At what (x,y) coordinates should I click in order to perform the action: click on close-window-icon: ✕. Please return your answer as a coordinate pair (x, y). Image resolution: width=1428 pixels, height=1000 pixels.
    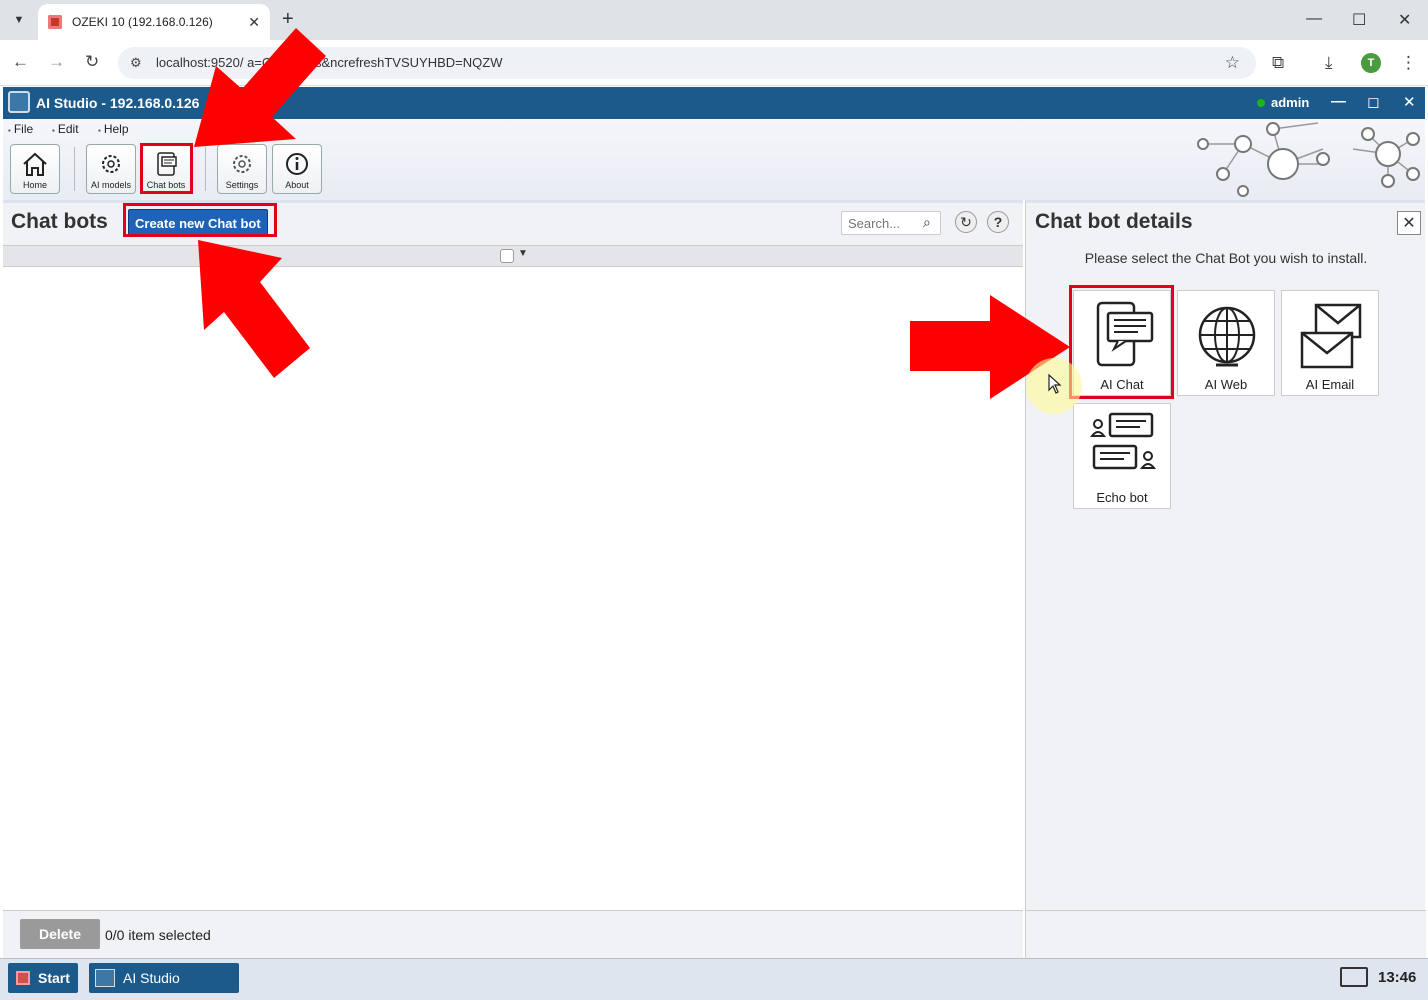
    Looking at the image, I should click on (1404, 20).